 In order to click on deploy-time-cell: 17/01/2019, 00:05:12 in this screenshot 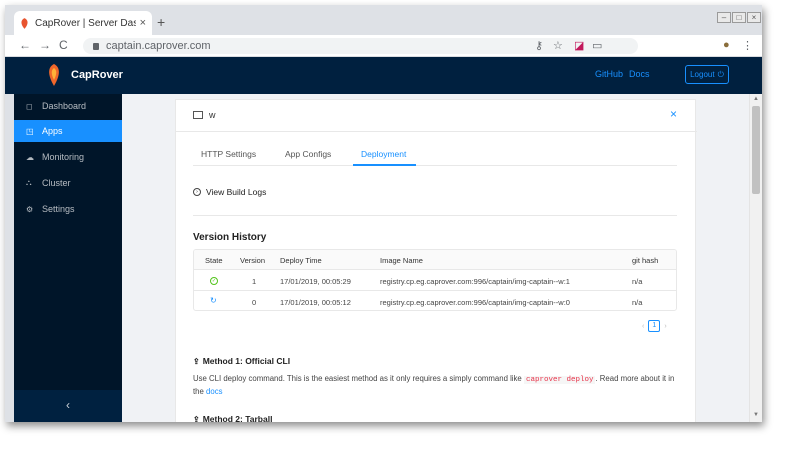, I will do `click(315, 302)`.